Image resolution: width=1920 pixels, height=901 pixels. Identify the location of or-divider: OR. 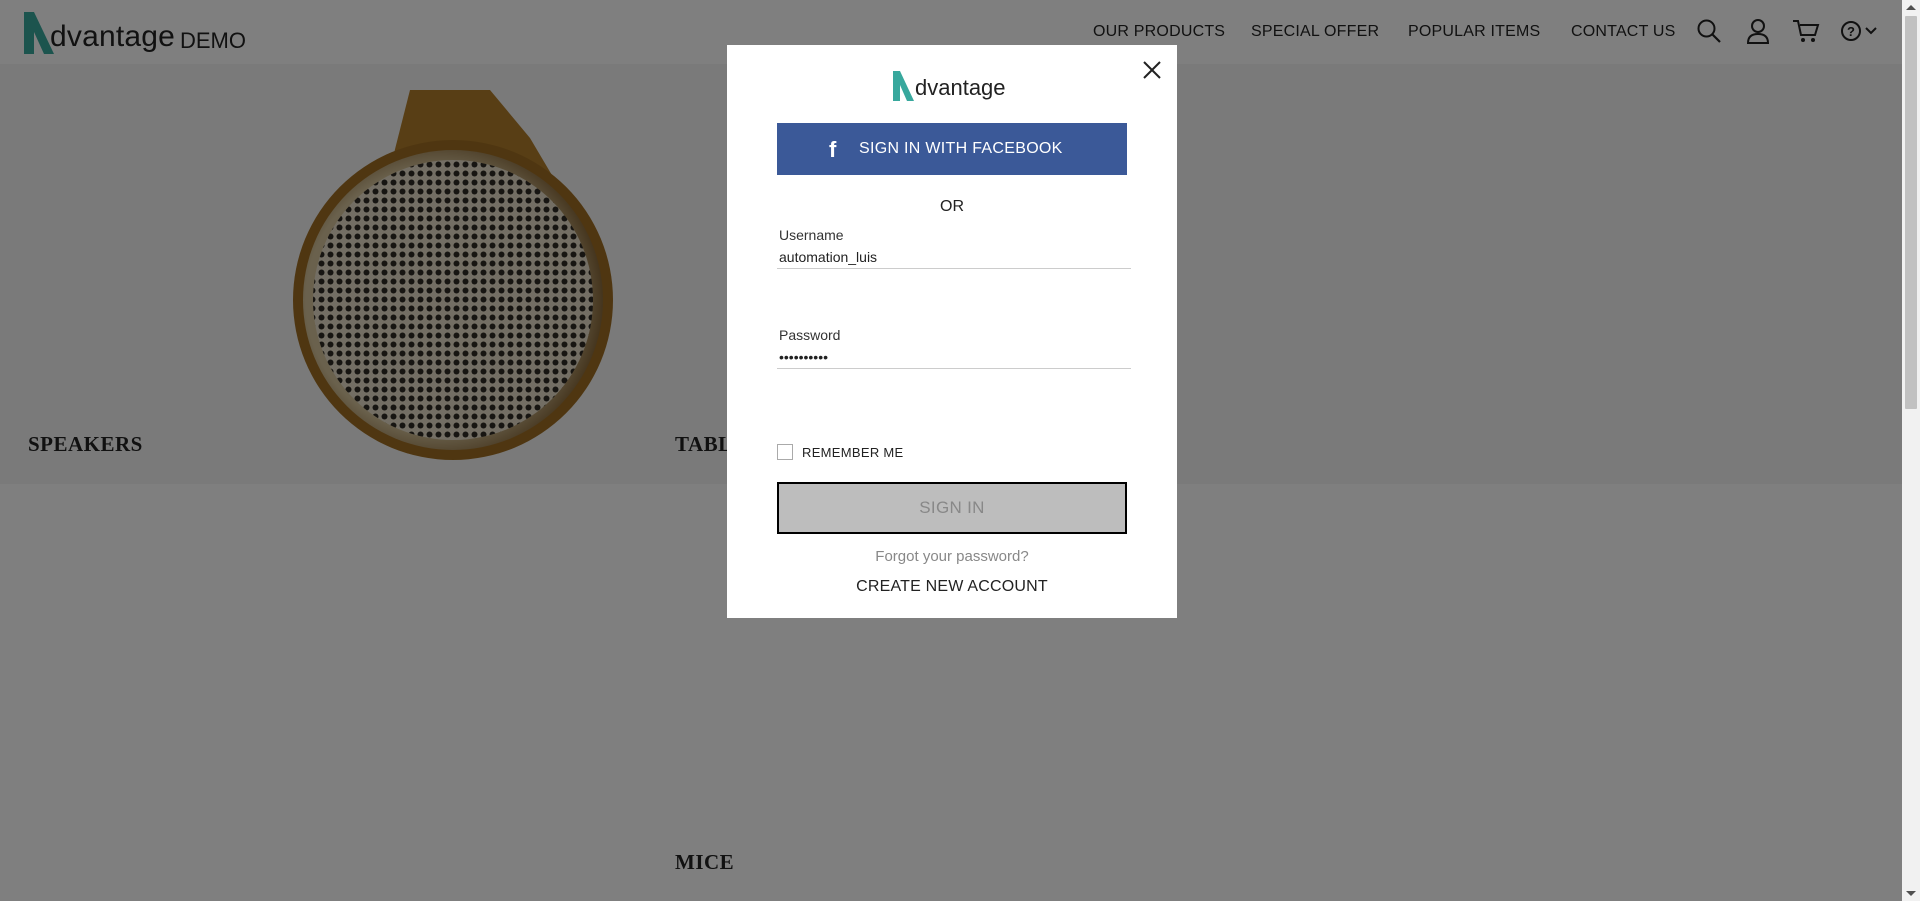
(952, 206).